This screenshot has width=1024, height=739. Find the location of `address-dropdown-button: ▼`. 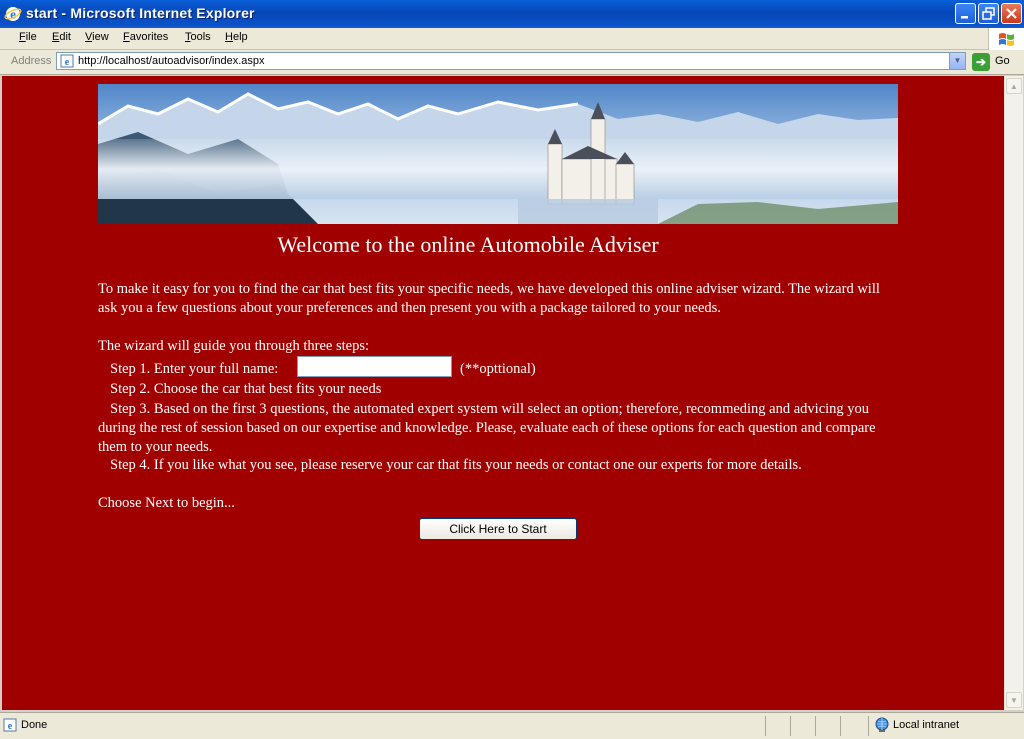

address-dropdown-button: ▼ is located at coordinates (957, 61).